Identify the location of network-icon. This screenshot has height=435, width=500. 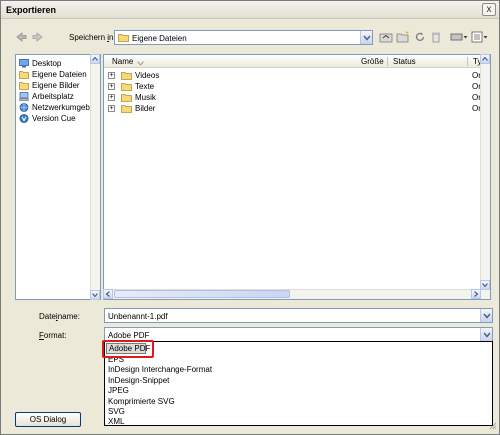
(24, 107).